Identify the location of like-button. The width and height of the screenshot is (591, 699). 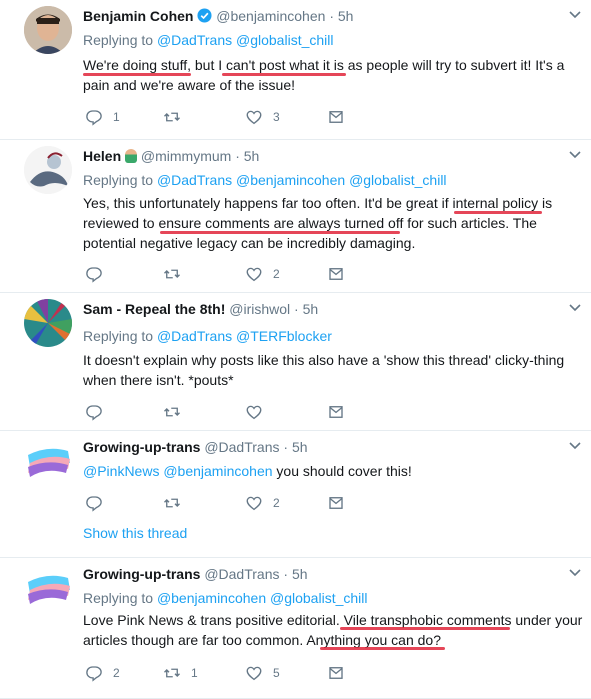
(259, 412).